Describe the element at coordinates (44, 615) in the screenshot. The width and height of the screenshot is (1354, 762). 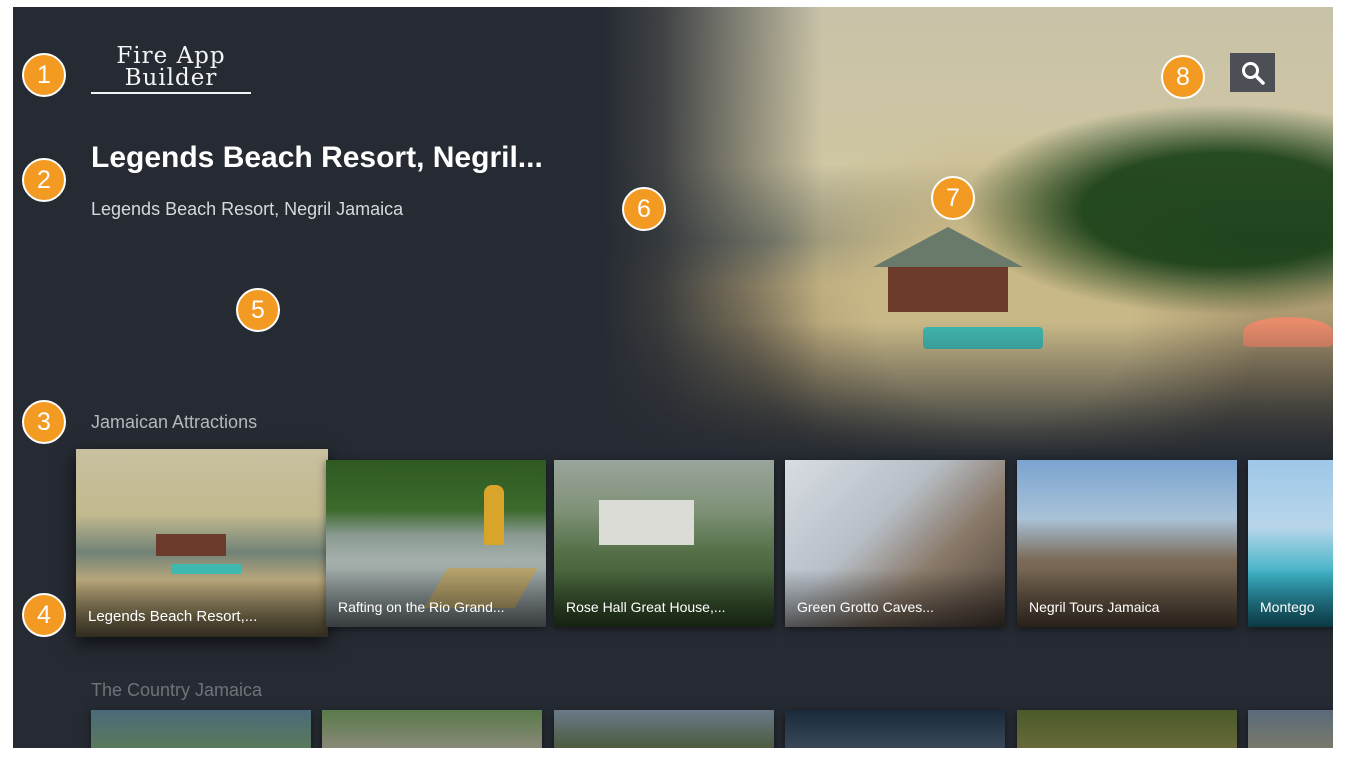
I see `annotation-marker-4: 4` at that location.